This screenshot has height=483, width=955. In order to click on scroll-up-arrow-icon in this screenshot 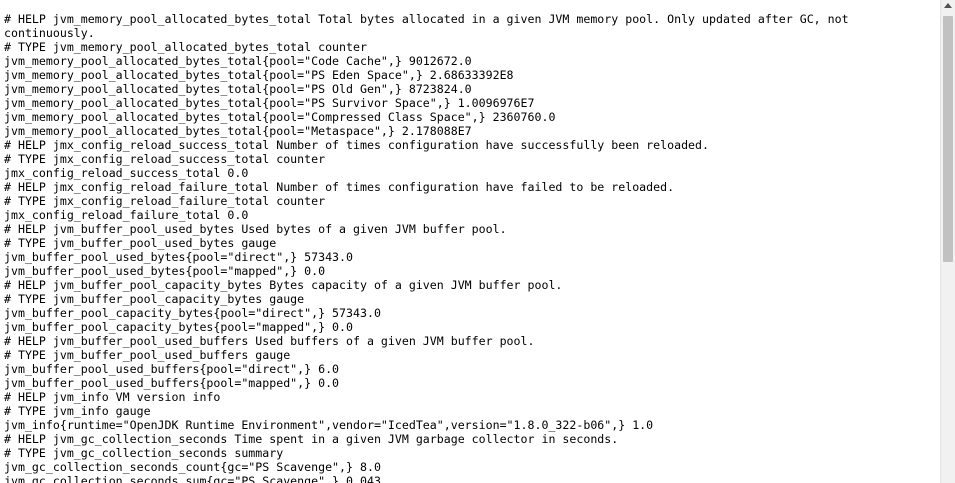, I will do `click(948, 5)`.